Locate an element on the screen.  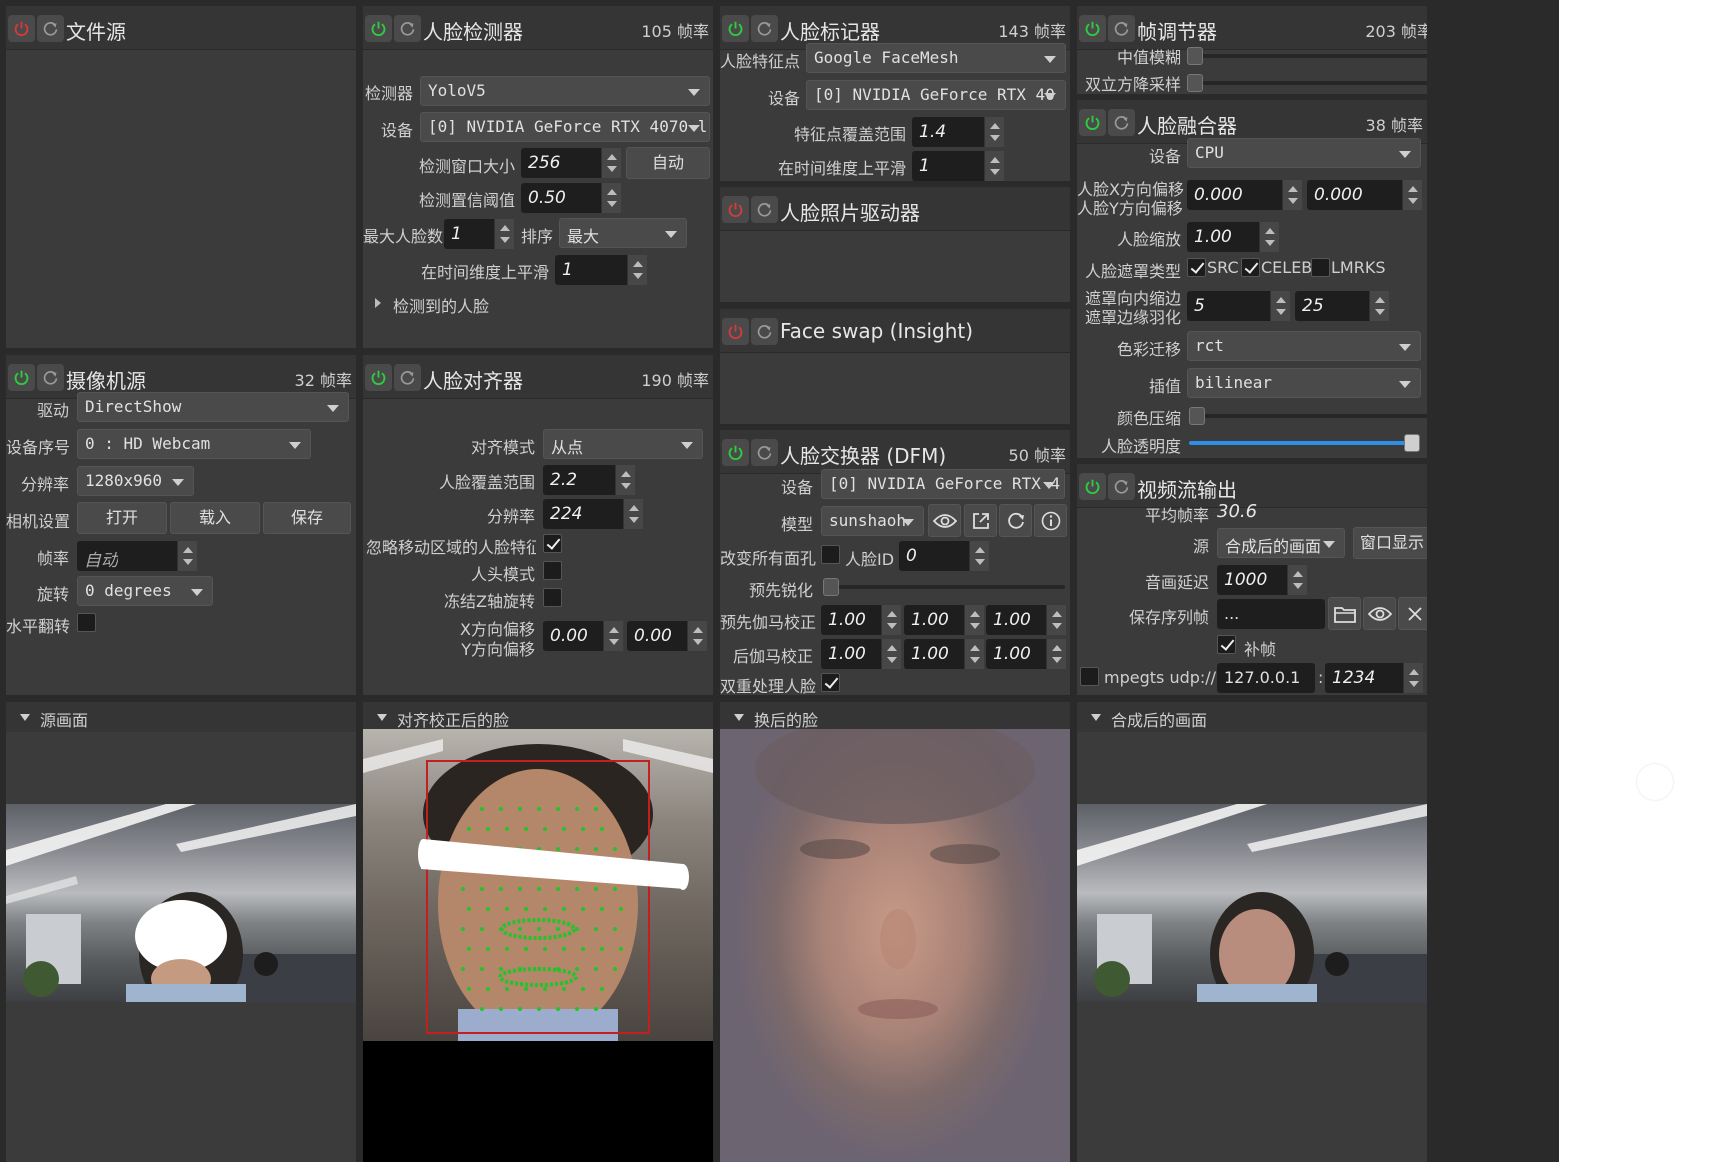
view-sequence-button is located at coordinates (1379, 613).